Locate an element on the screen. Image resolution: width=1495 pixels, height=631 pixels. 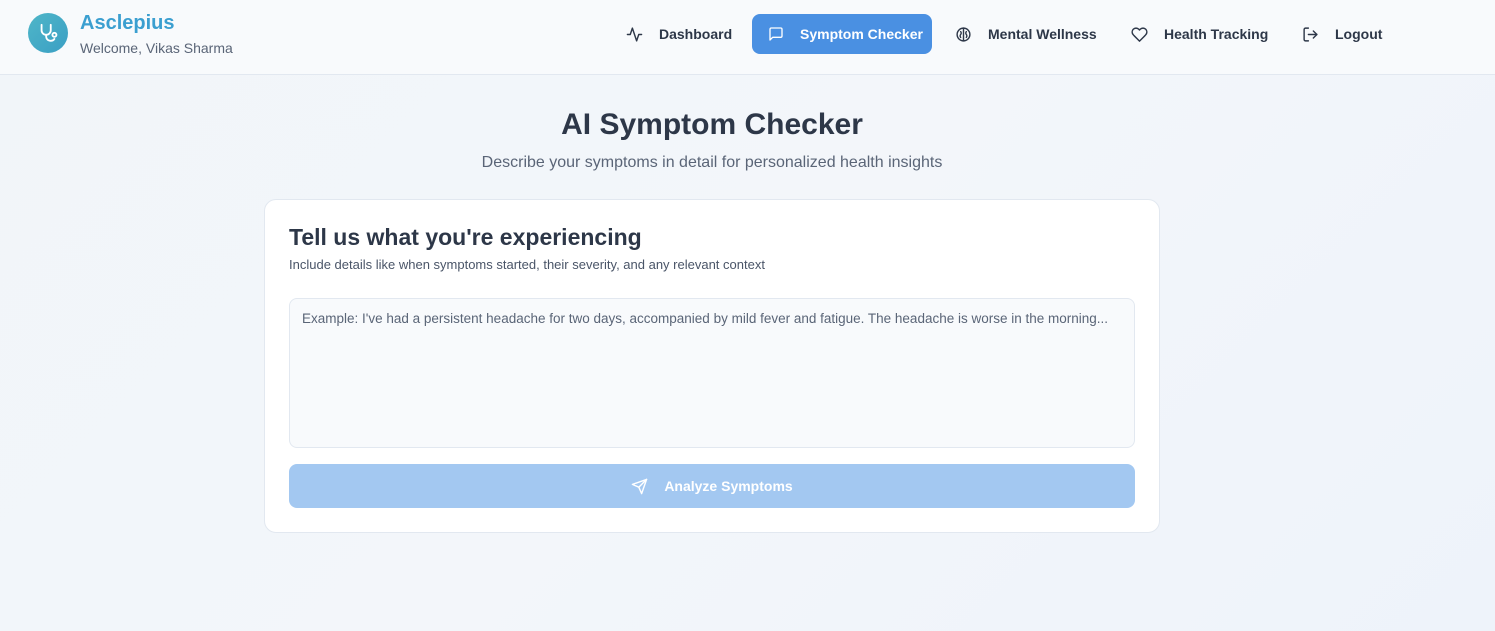
activity-icon is located at coordinates (634, 34).